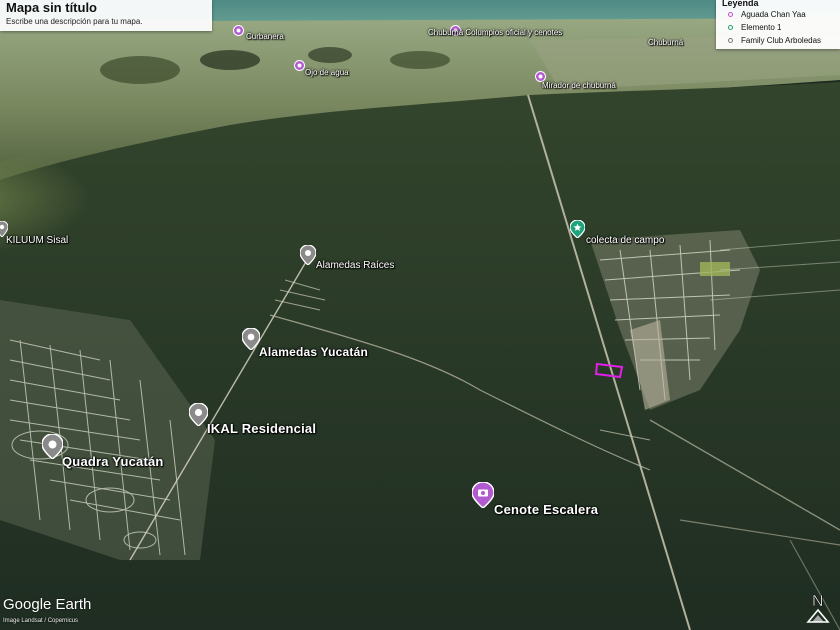  What do you see at coordinates (355, 265) in the screenshot?
I see `place-label-alamedas-raices: Alamedas Raíces` at bounding box center [355, 265].